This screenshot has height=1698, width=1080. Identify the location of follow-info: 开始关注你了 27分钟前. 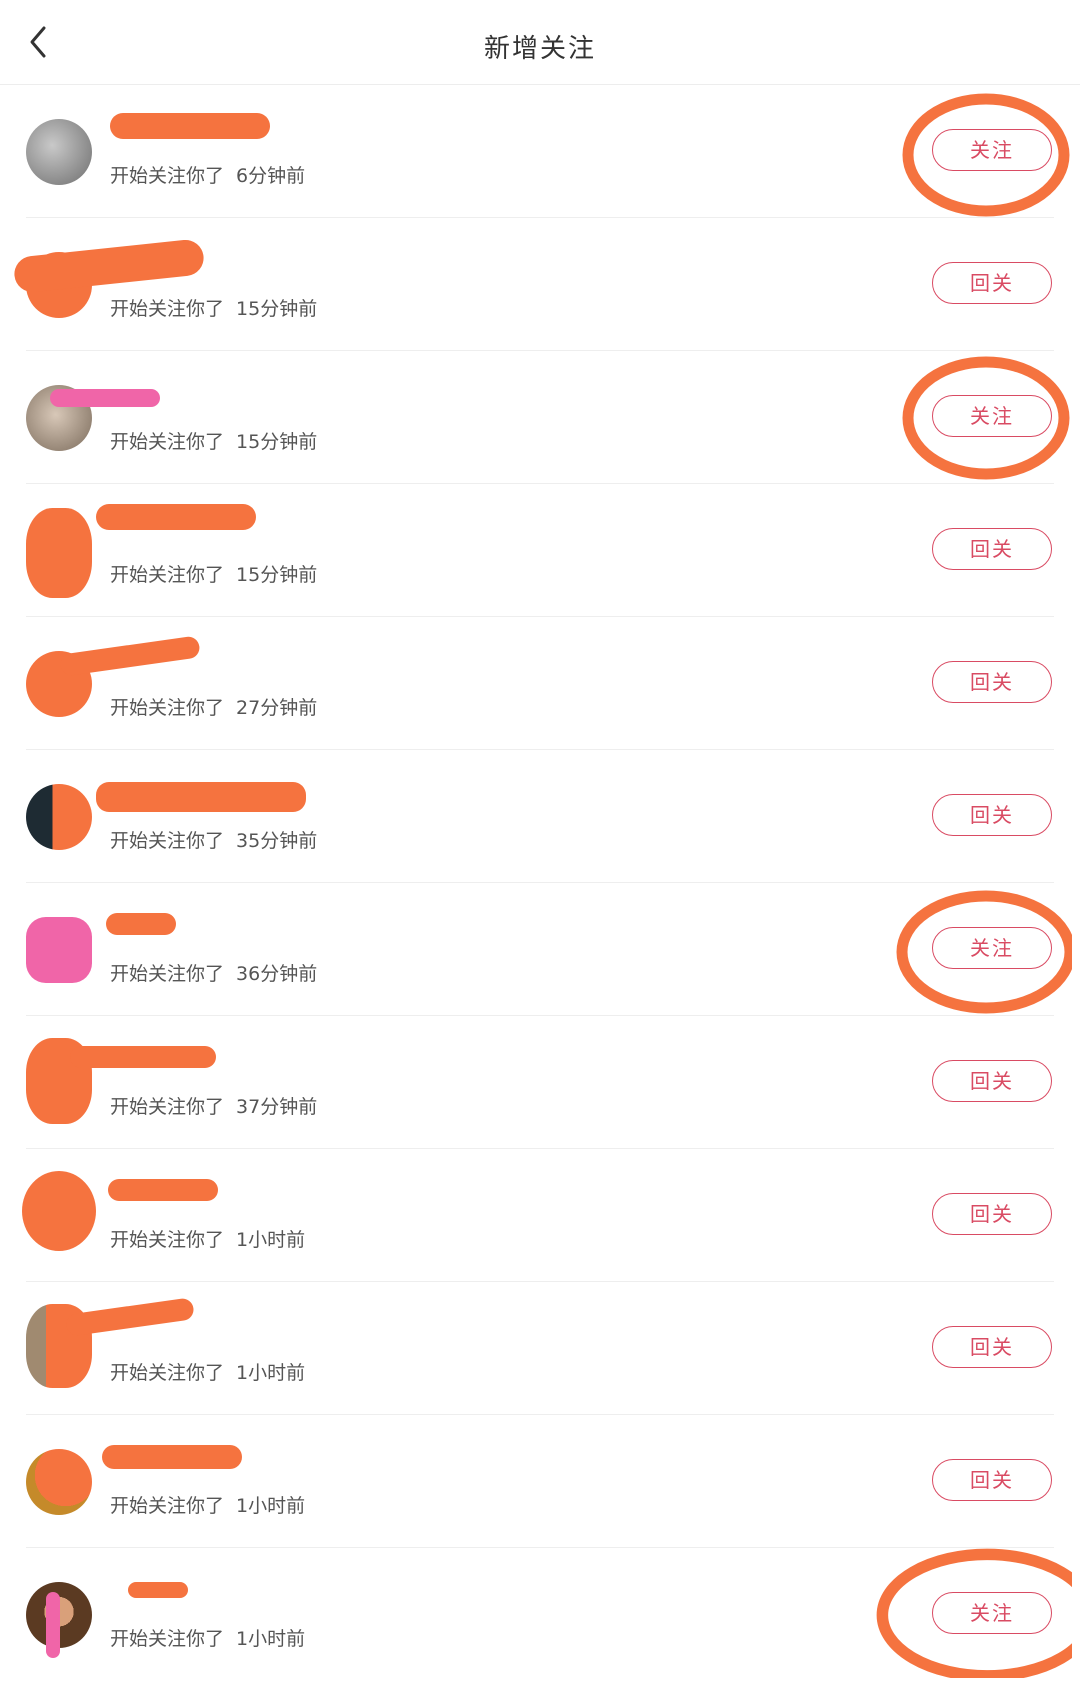
(213, 706).